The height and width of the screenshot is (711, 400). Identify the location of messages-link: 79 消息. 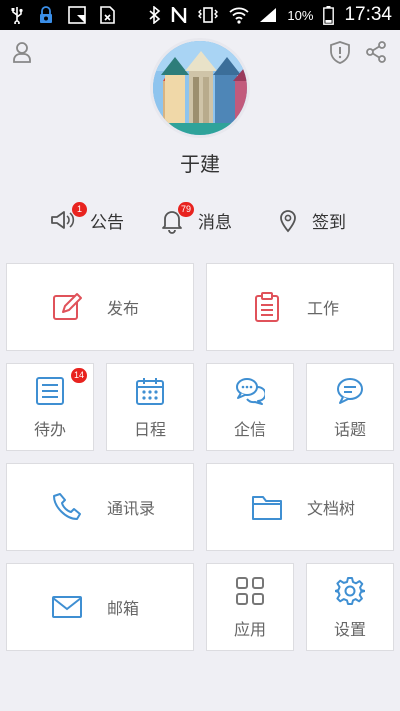
(195, 220).